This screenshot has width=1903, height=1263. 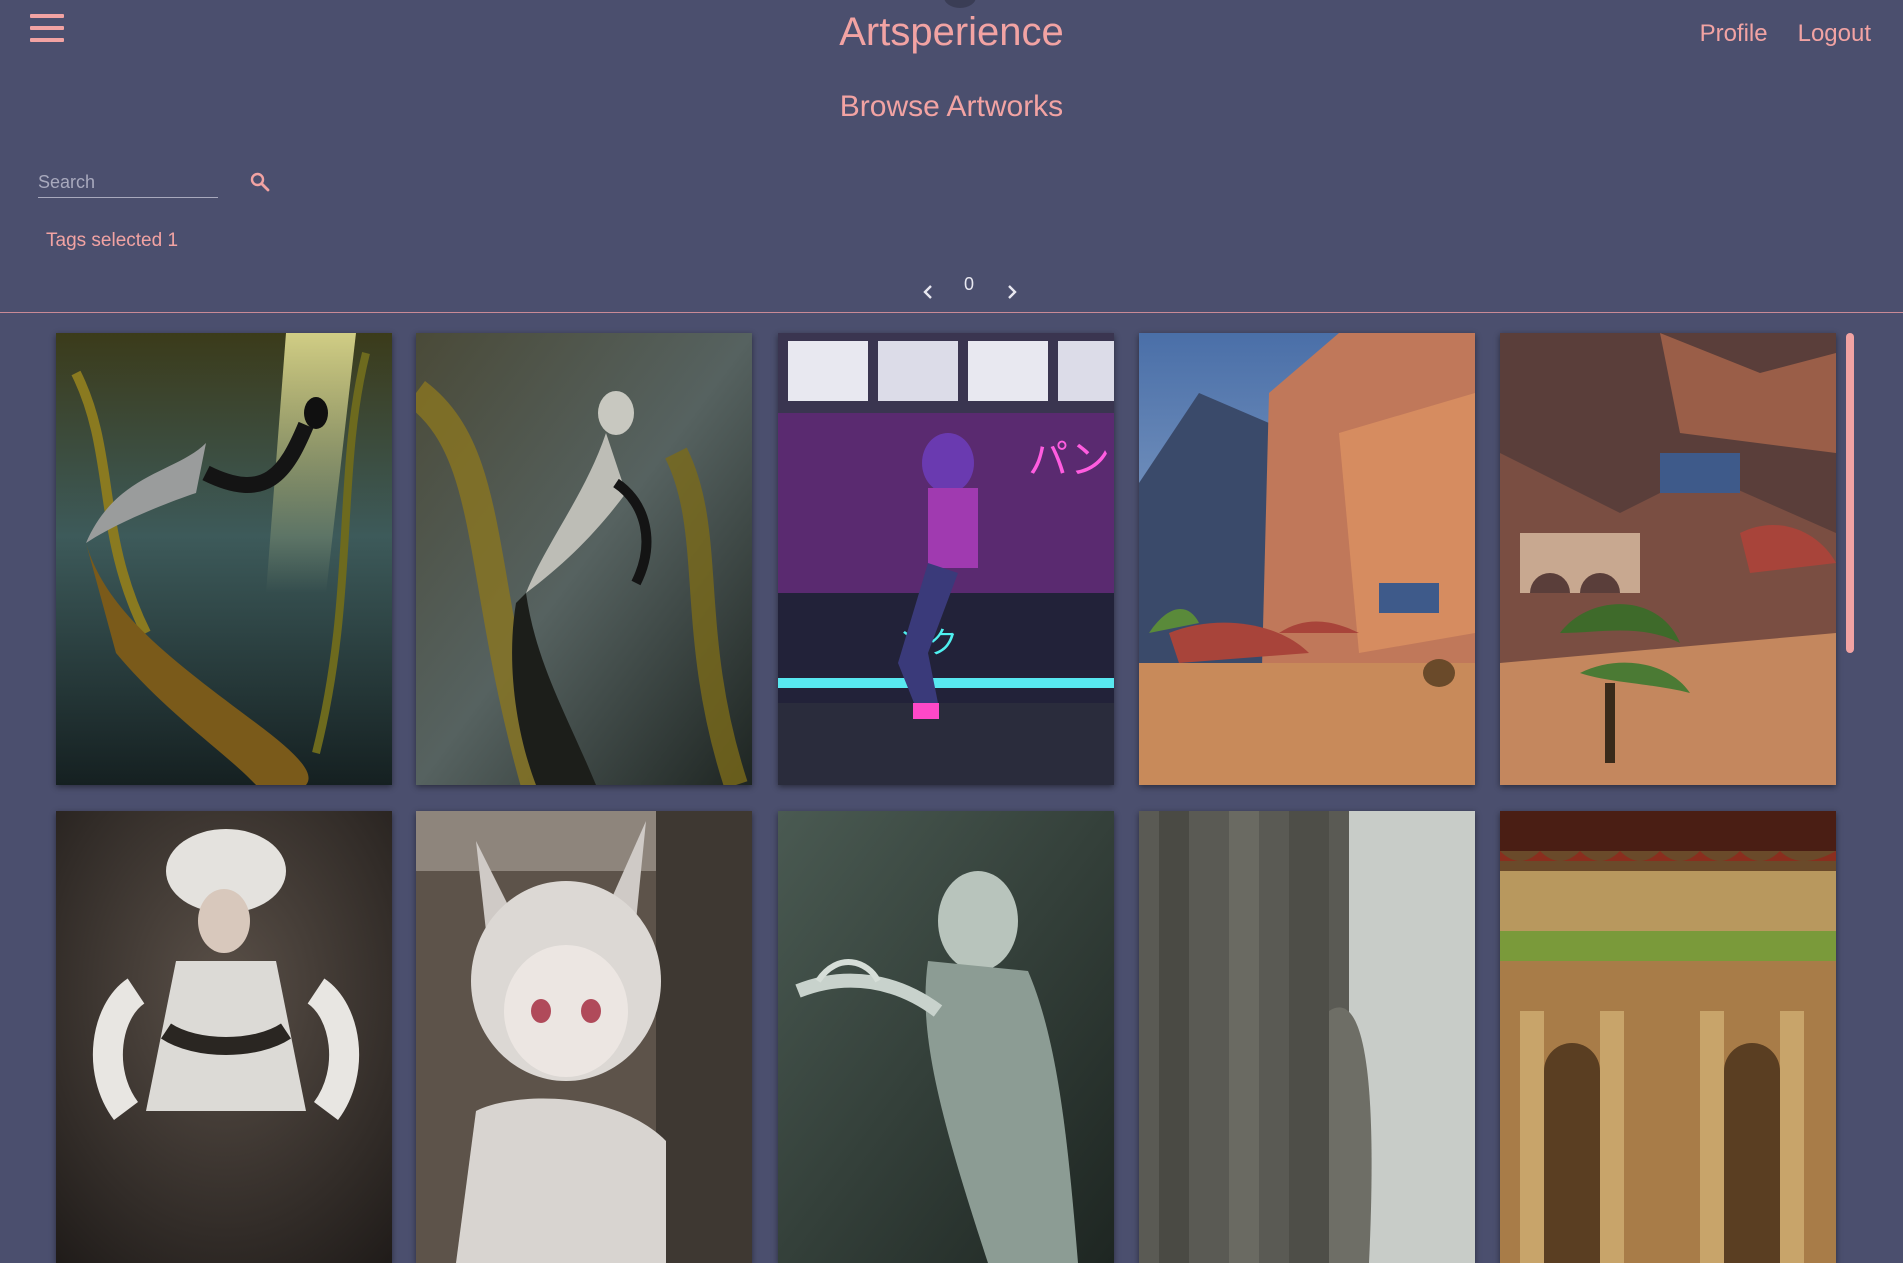 I want to click on pagination: 0, so click(x=971, y=288).